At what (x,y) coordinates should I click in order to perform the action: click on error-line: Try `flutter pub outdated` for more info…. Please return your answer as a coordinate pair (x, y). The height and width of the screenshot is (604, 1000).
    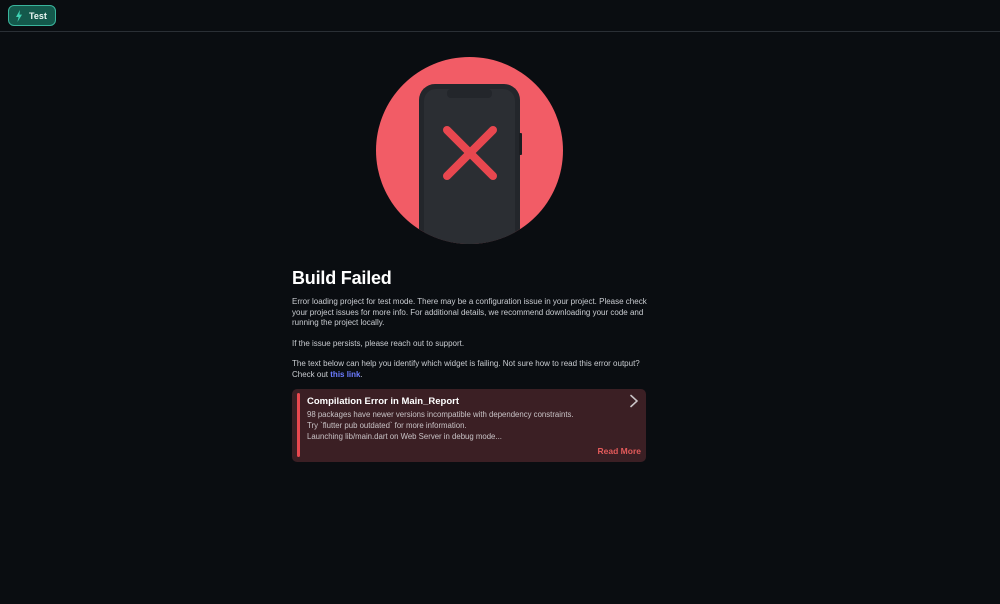
    Looking at the image, I should click on (387, 425).